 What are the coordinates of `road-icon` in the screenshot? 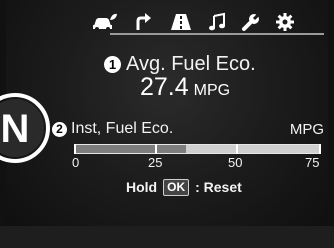 It's located at (181, 22).